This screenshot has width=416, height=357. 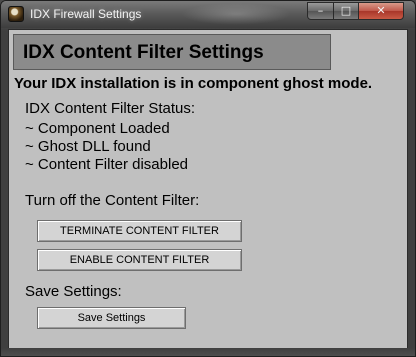 What do you see at coordinates (112, 200) in the screenshot?
I see `turn-off-label: Turn off the Content Filter:` at bounding box center [112, 200].